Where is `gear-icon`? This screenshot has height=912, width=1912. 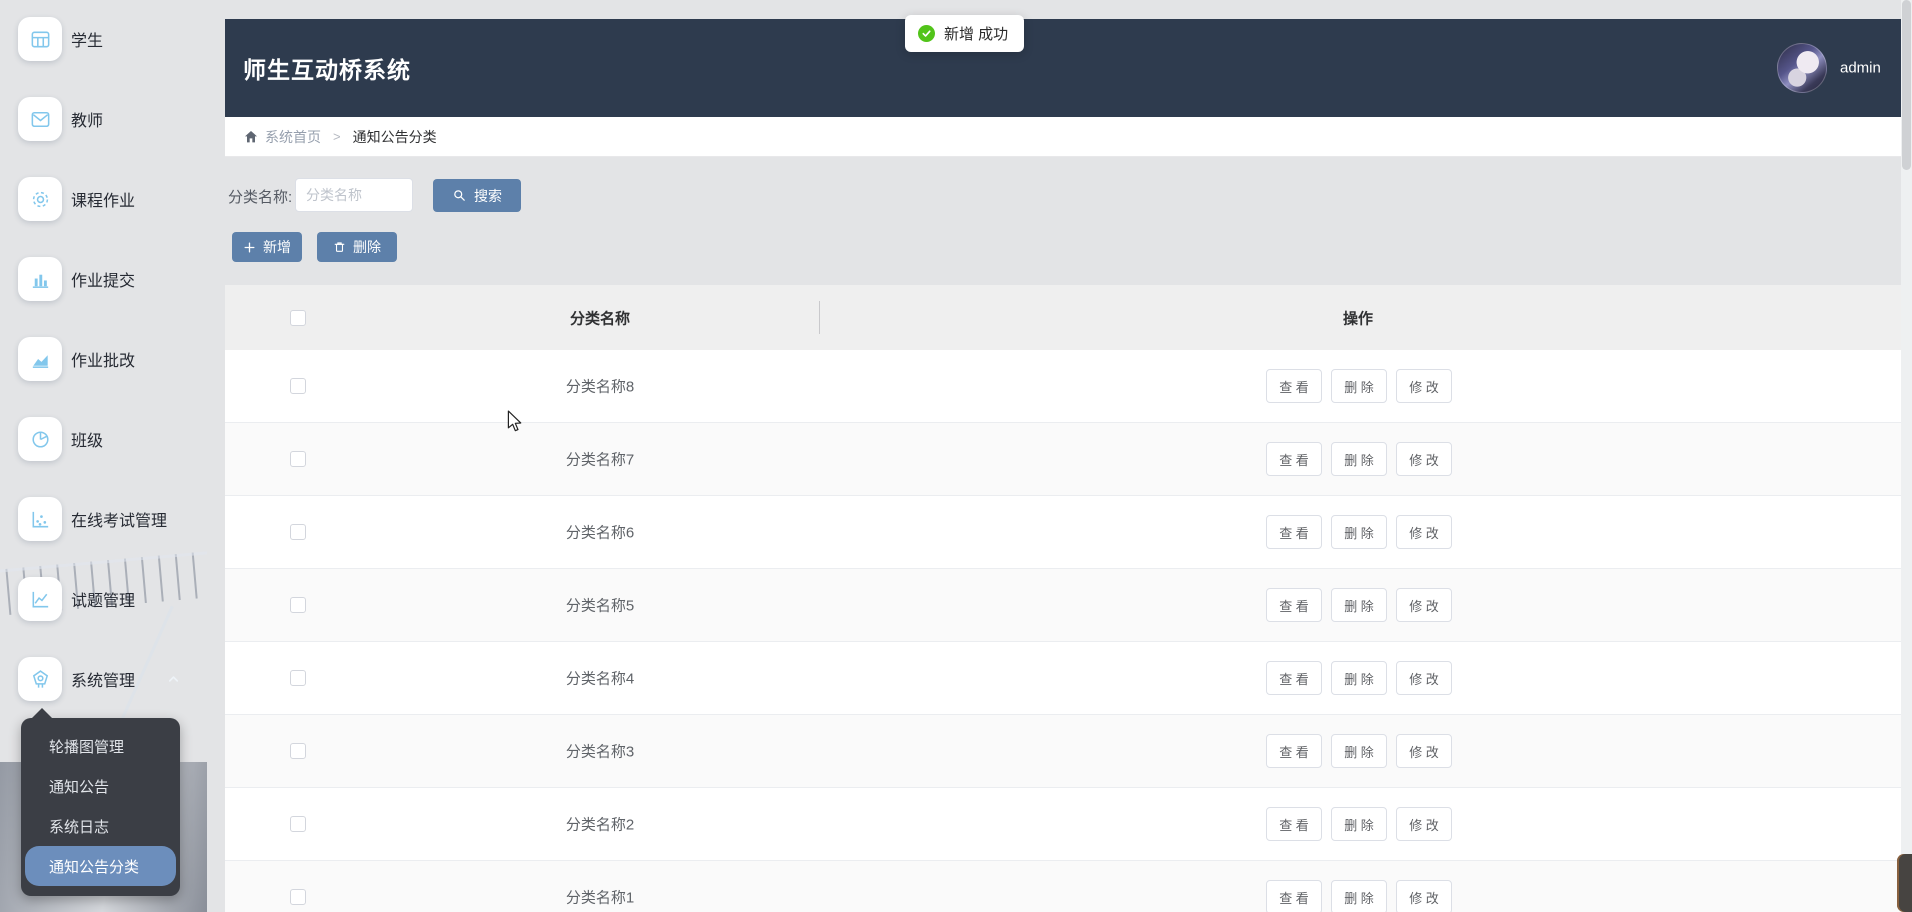 gear-icon is located at coordinates (40, 199).